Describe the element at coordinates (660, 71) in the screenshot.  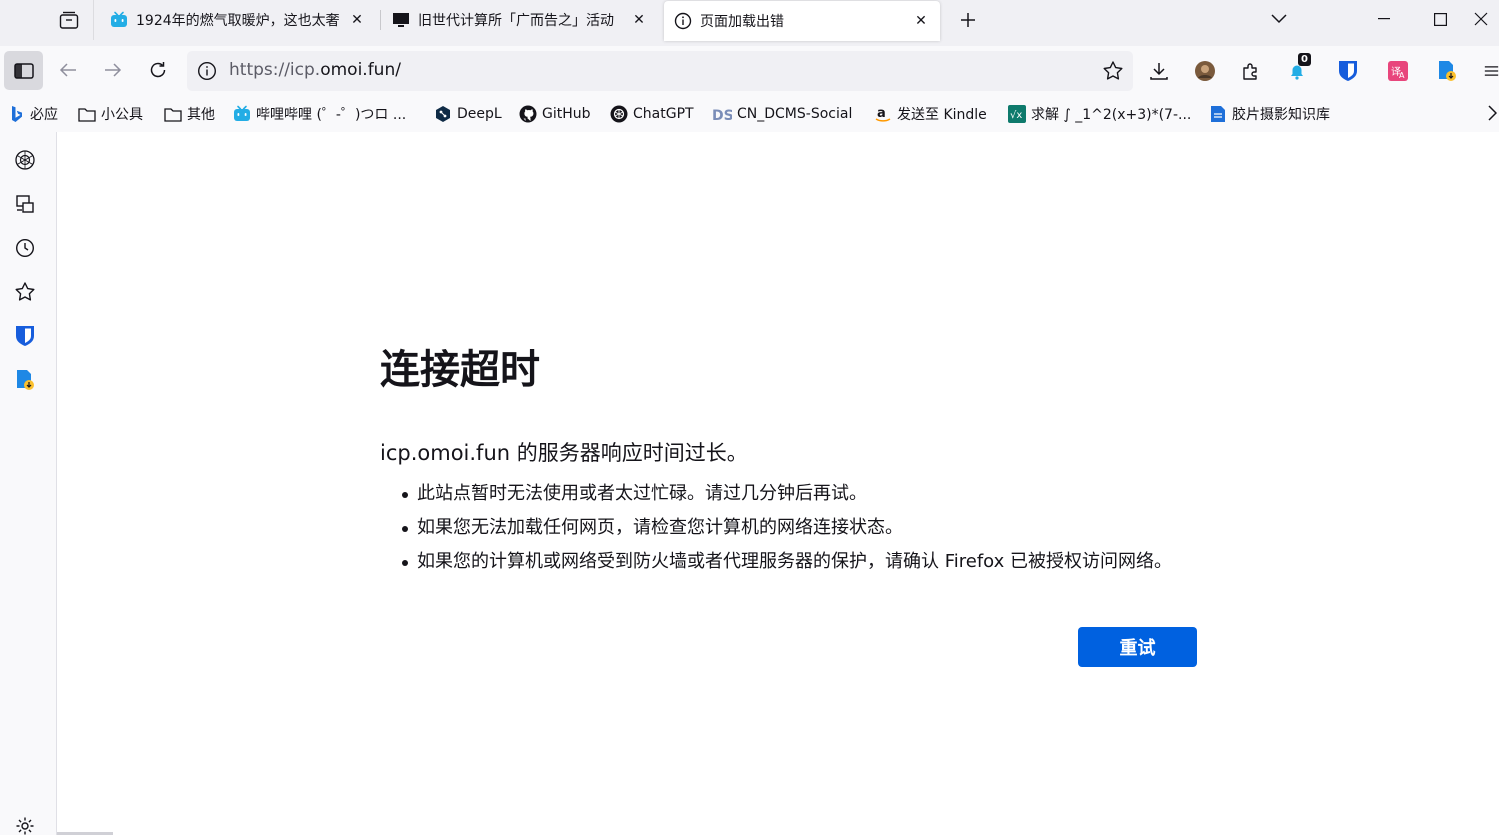
I see `url-bar: https://icp.omoi.fun/` at that location.